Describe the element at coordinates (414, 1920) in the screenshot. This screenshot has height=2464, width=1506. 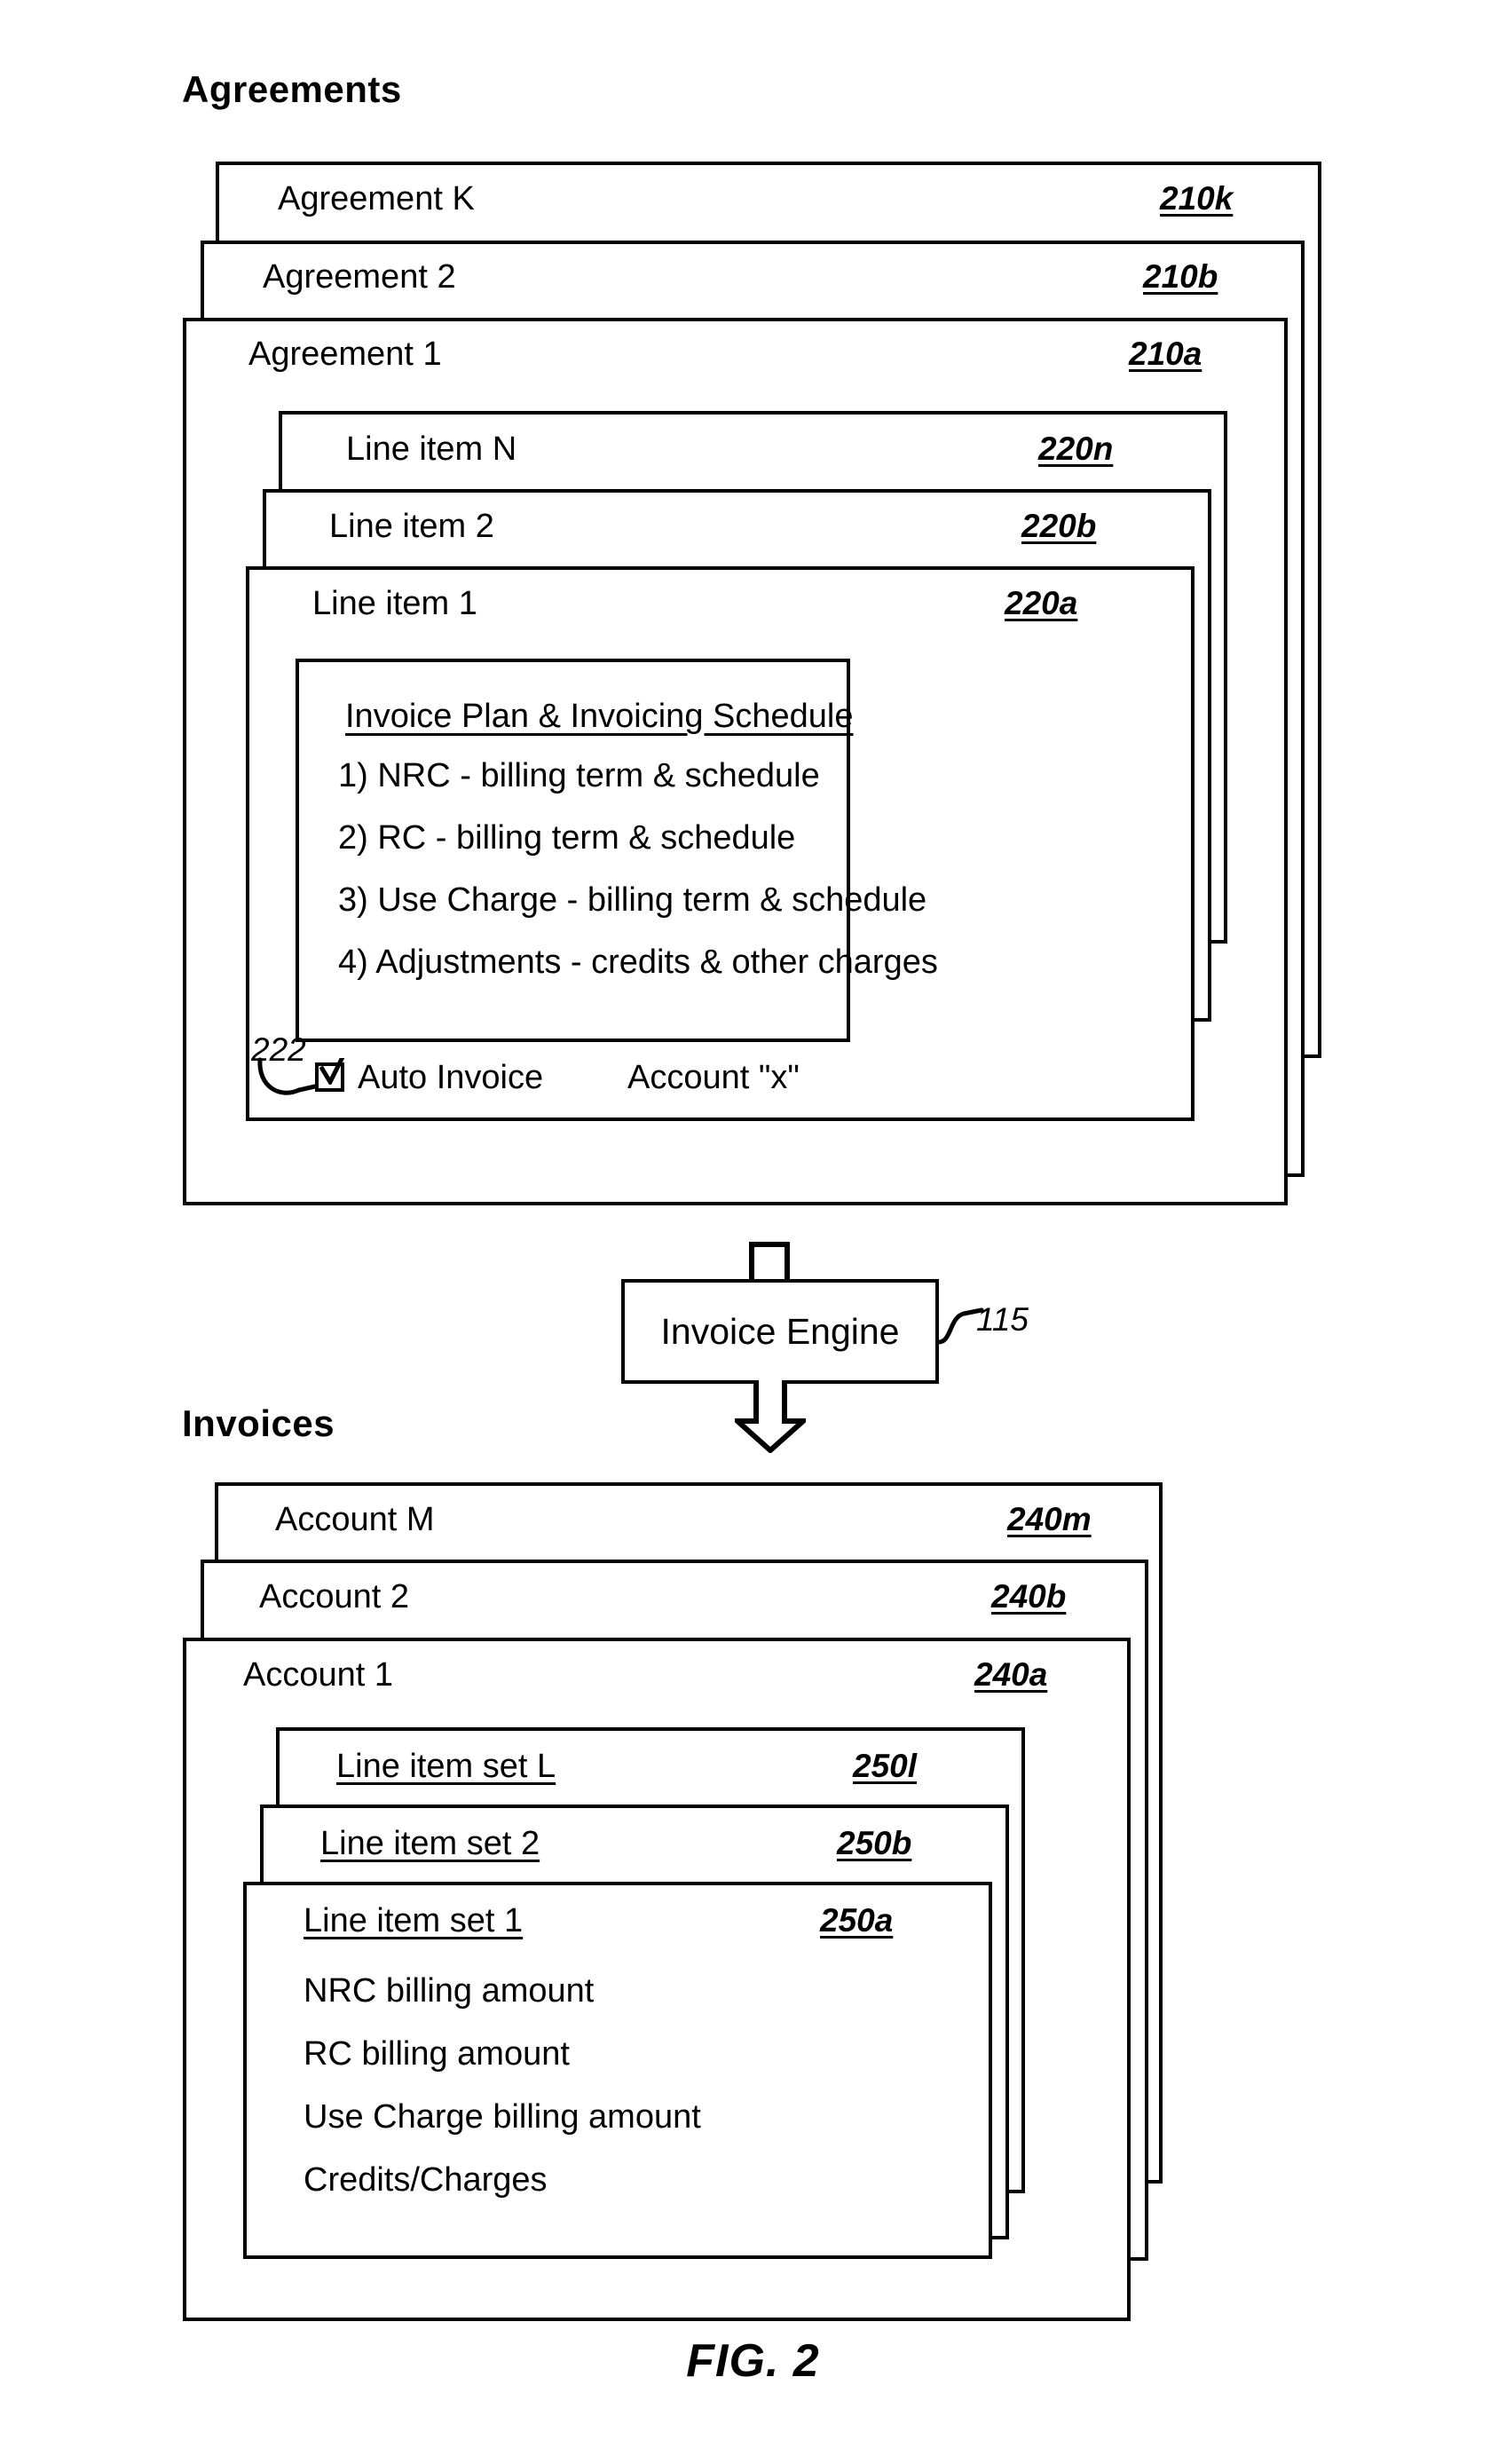
I see `invoice-line-item-set-card-1-label: Line item set 1` at that location.